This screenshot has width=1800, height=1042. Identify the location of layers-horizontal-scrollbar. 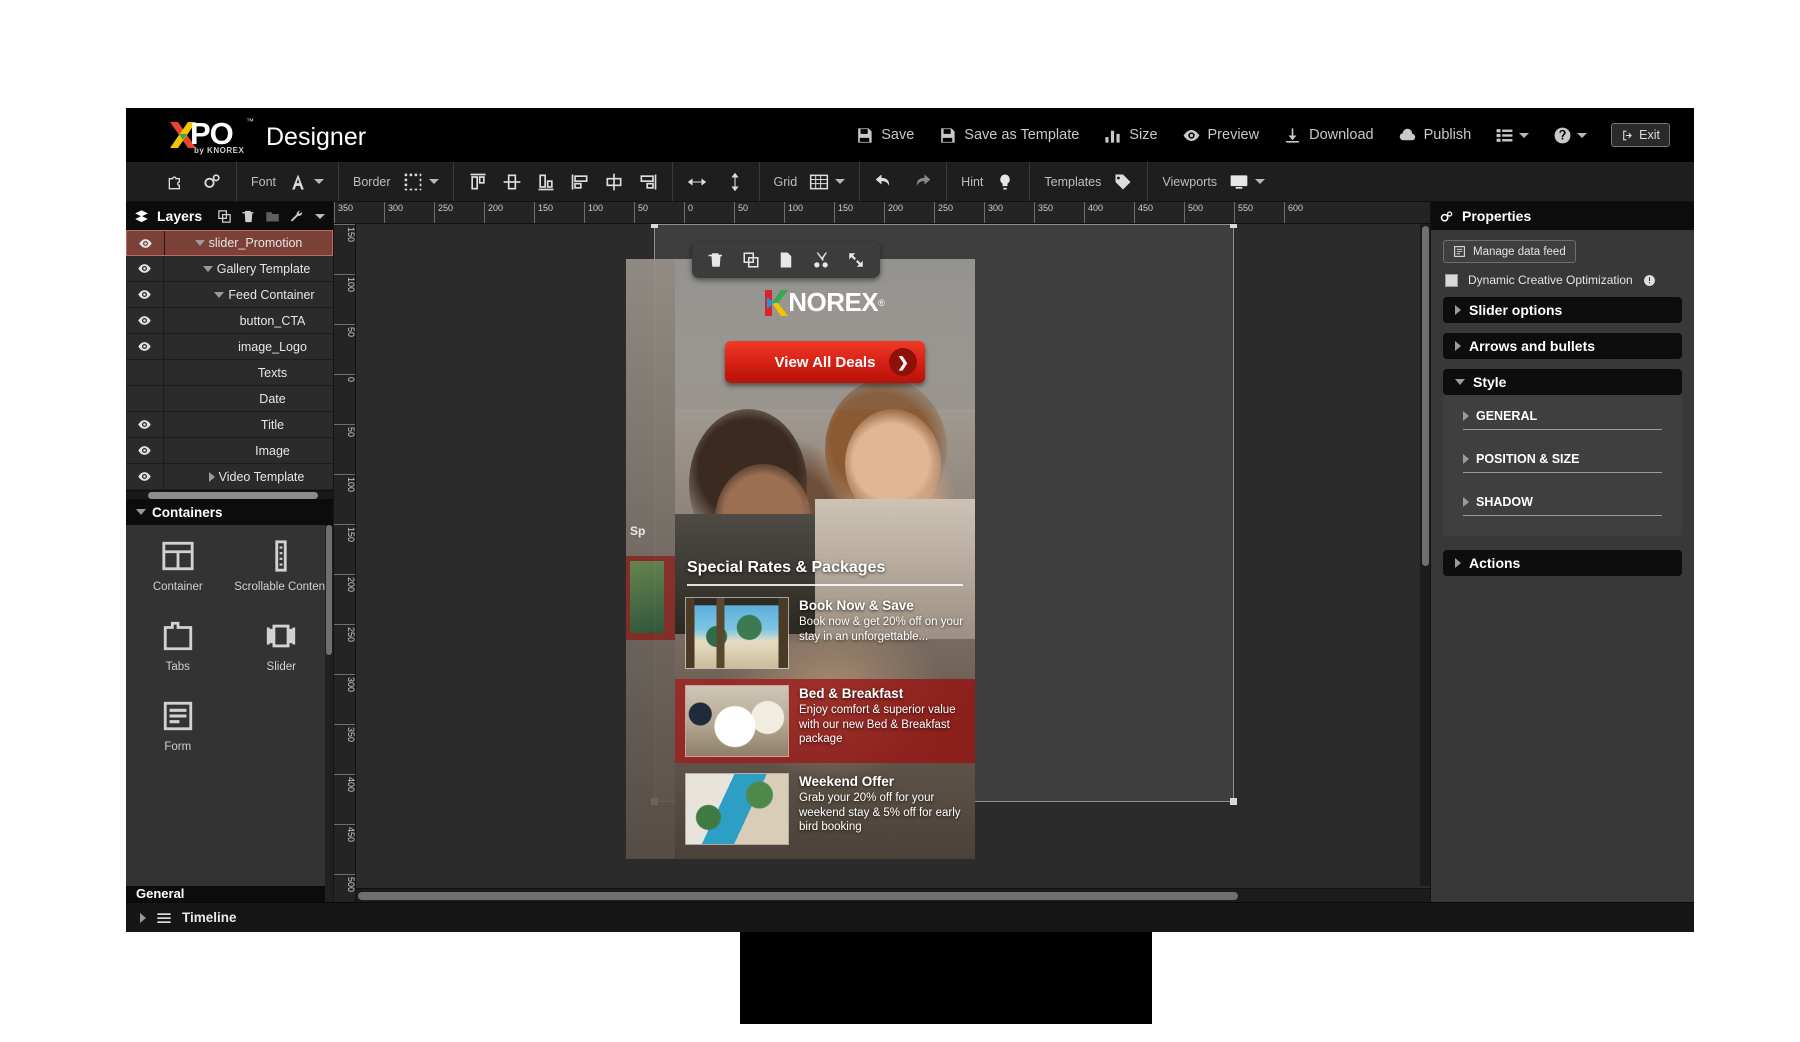
(229, 494).